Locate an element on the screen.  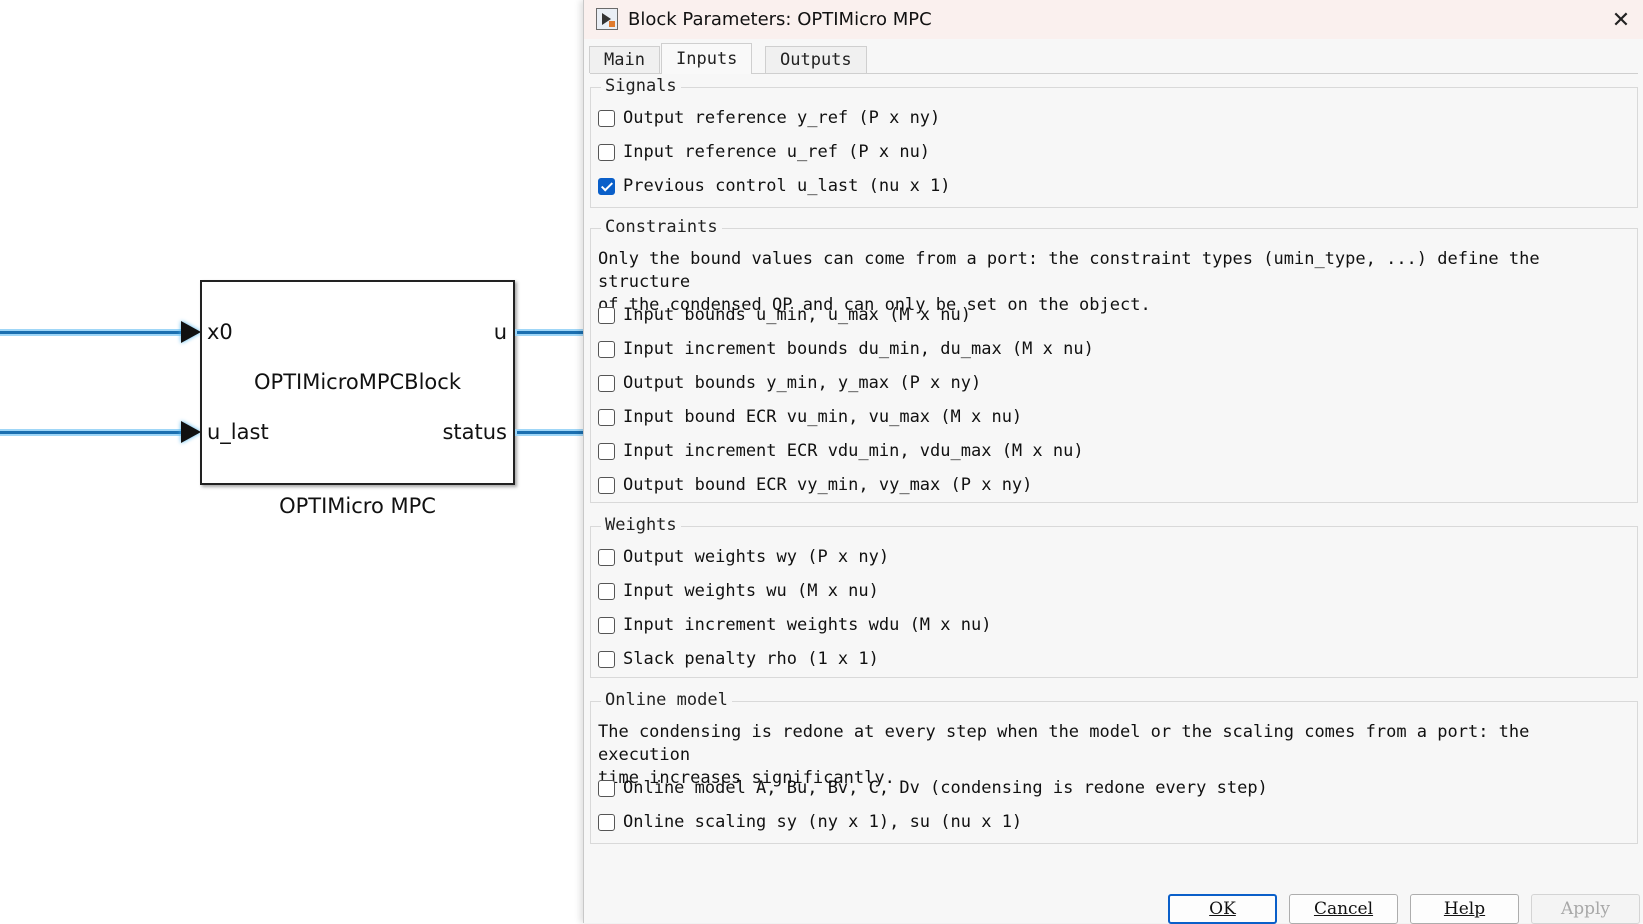
checkbox-row-slack-penalty: Slack penalty rho (1 x 1) is located at coordinates (738, 659).